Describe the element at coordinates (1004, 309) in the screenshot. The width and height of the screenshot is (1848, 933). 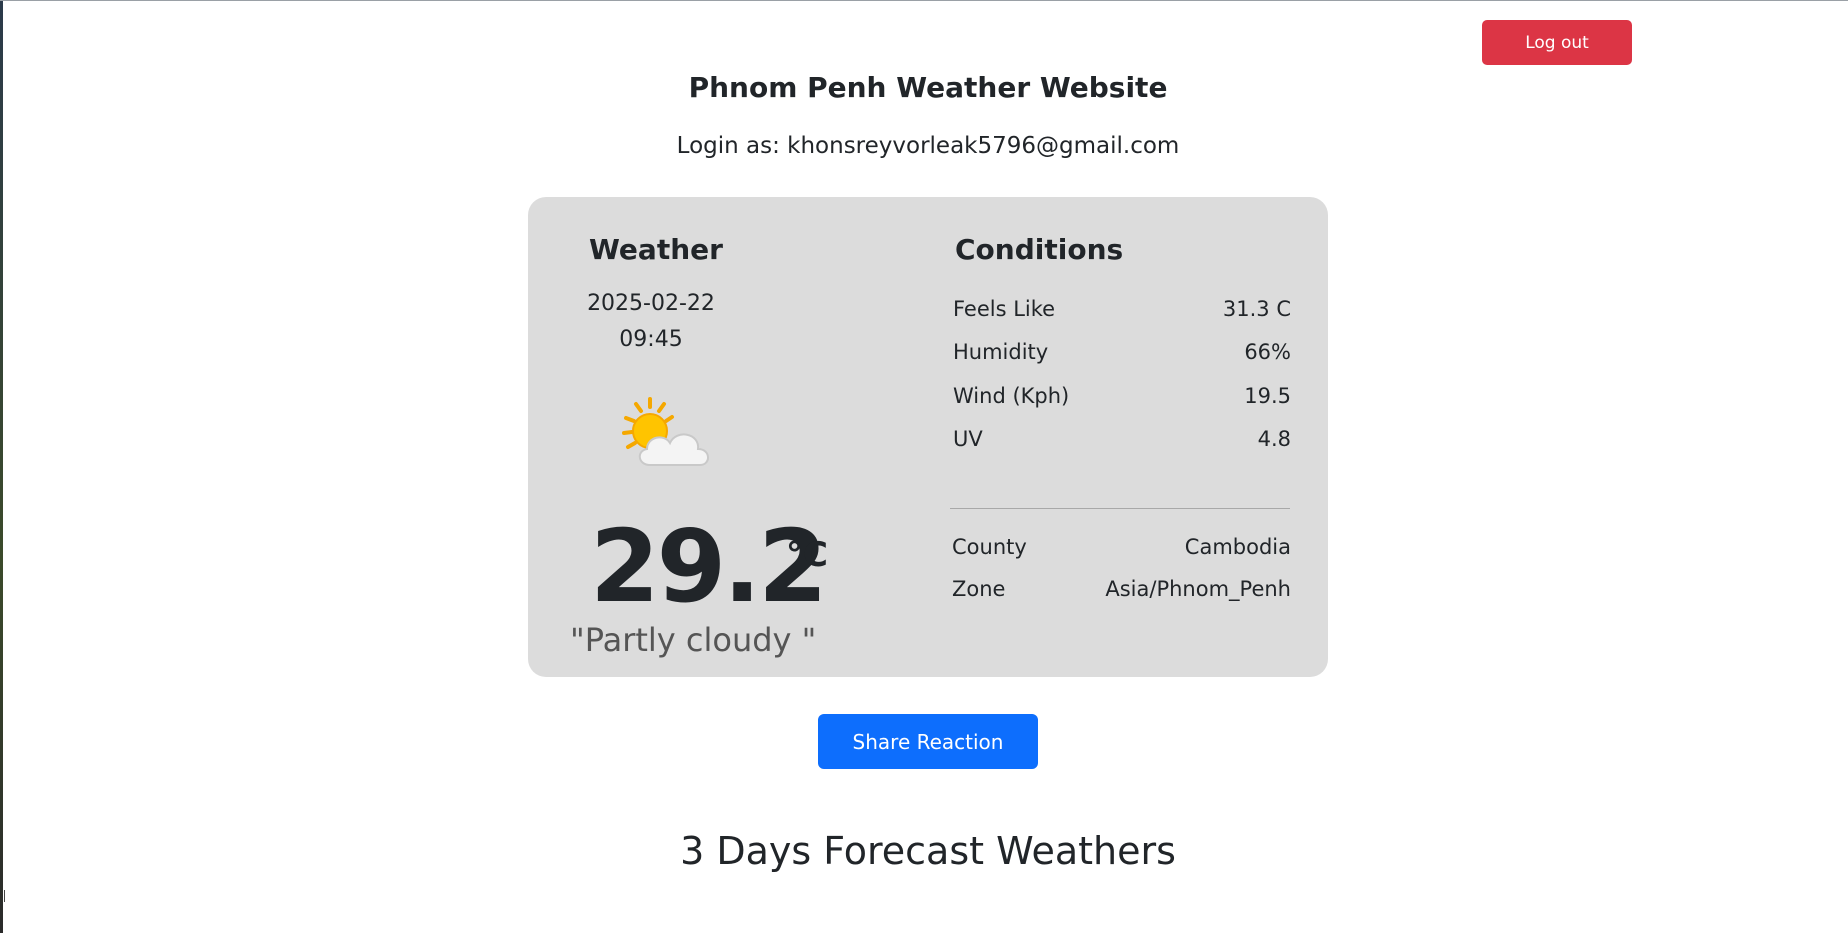
I see `condition-label: Feels Like` at that location.